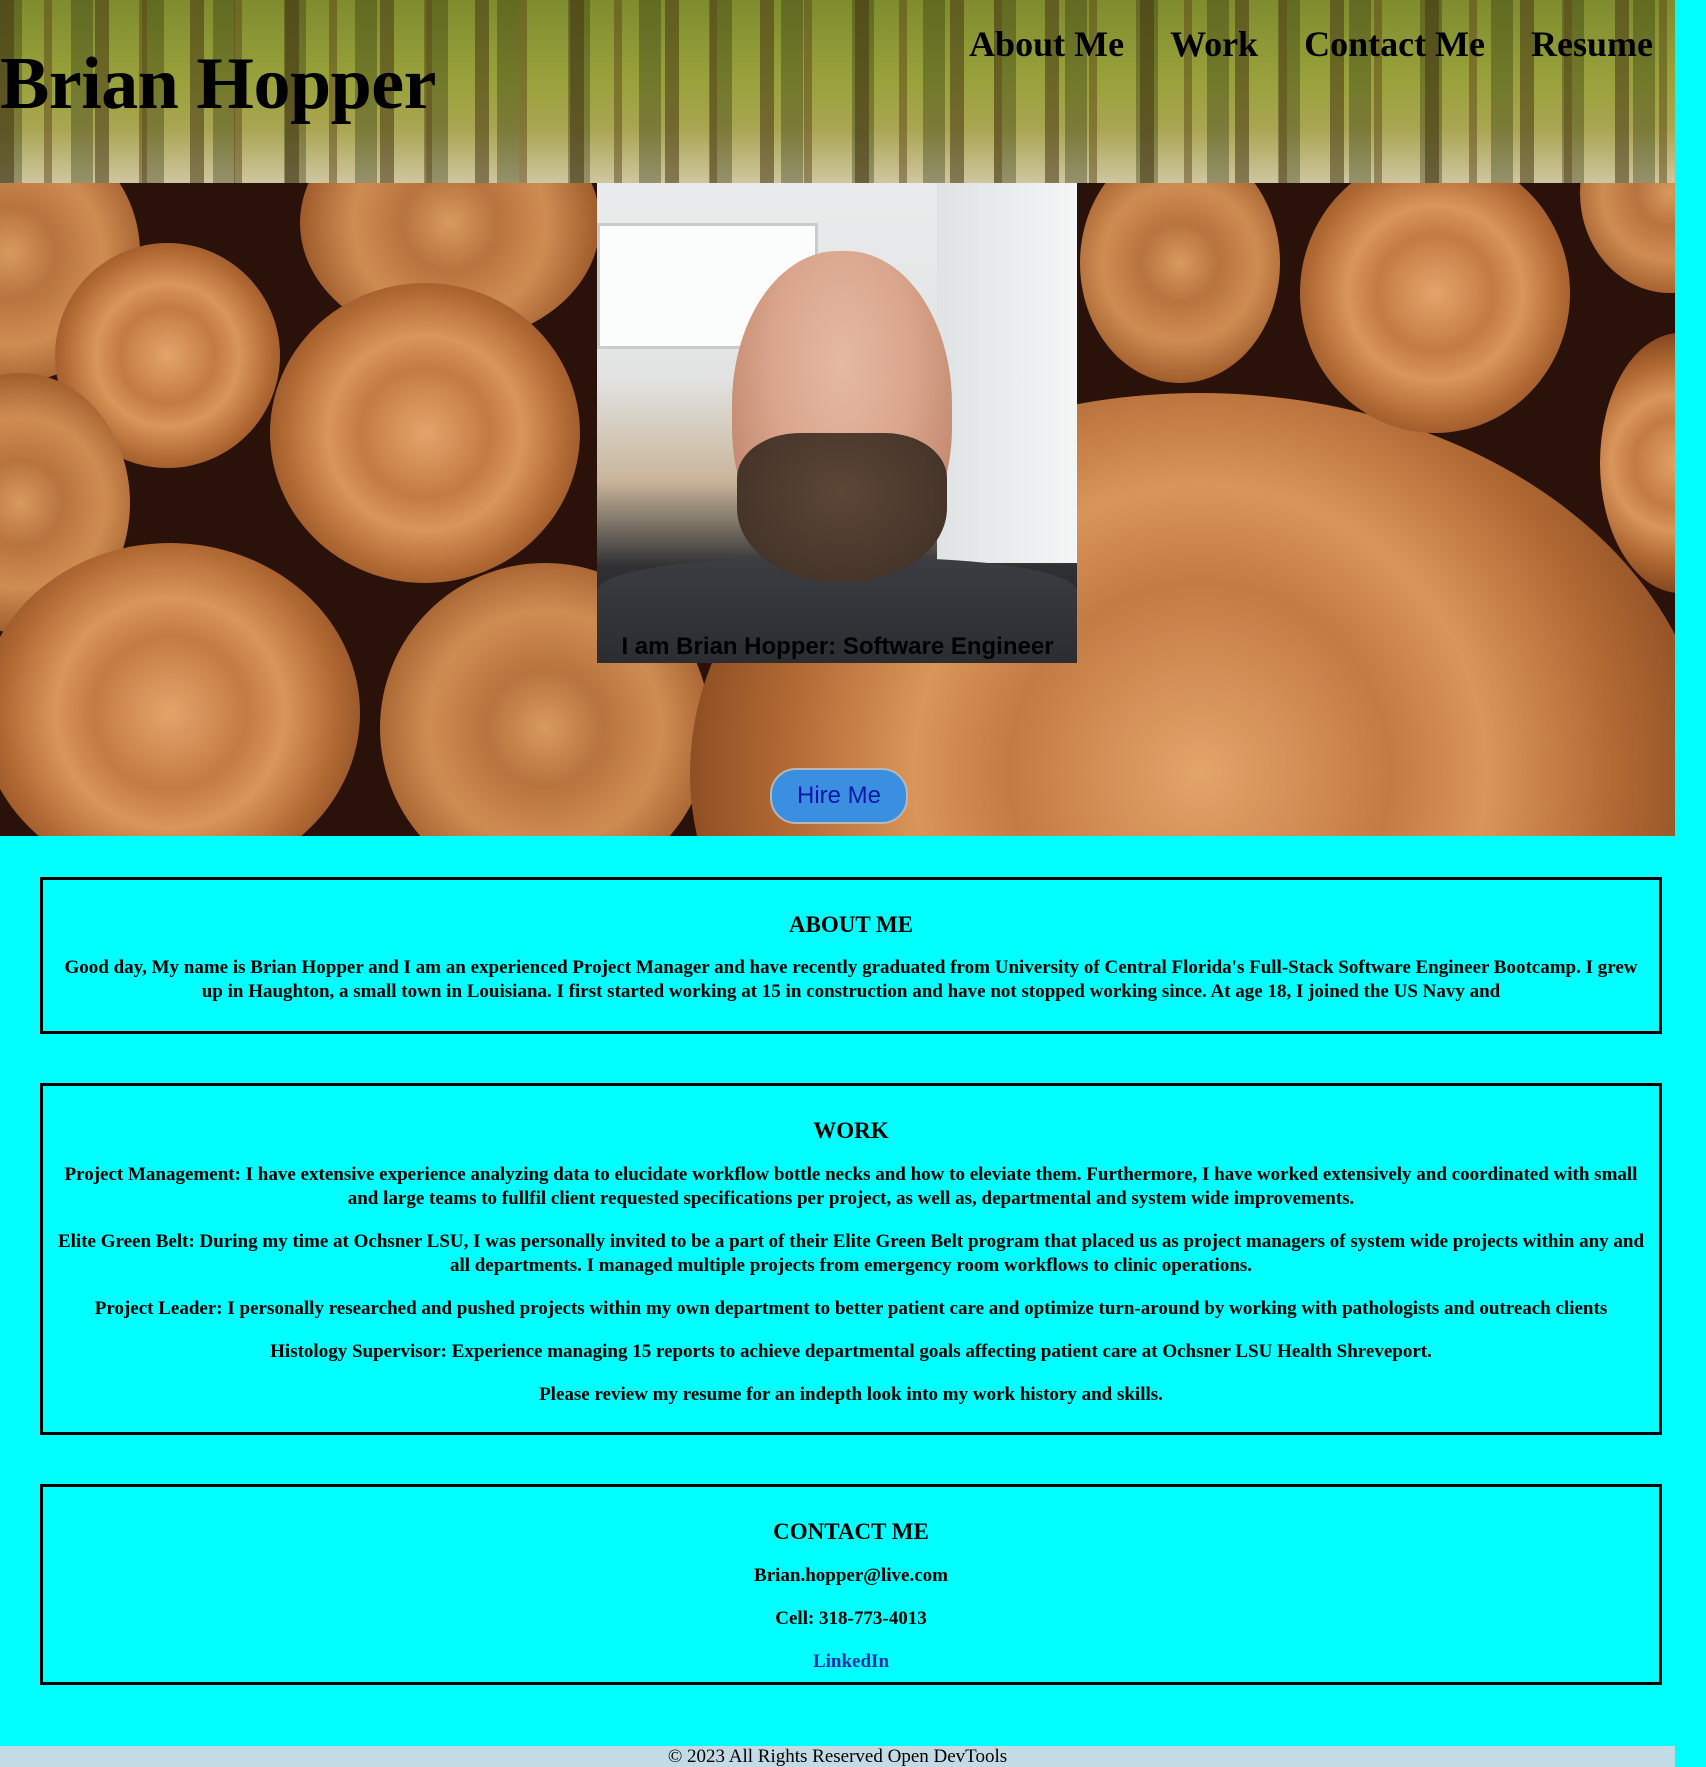 The image size is (1706, 1767). Describe the element at coordinates (1592, 44) in the screenshot. I see `nav-resume: Resume` at that location.